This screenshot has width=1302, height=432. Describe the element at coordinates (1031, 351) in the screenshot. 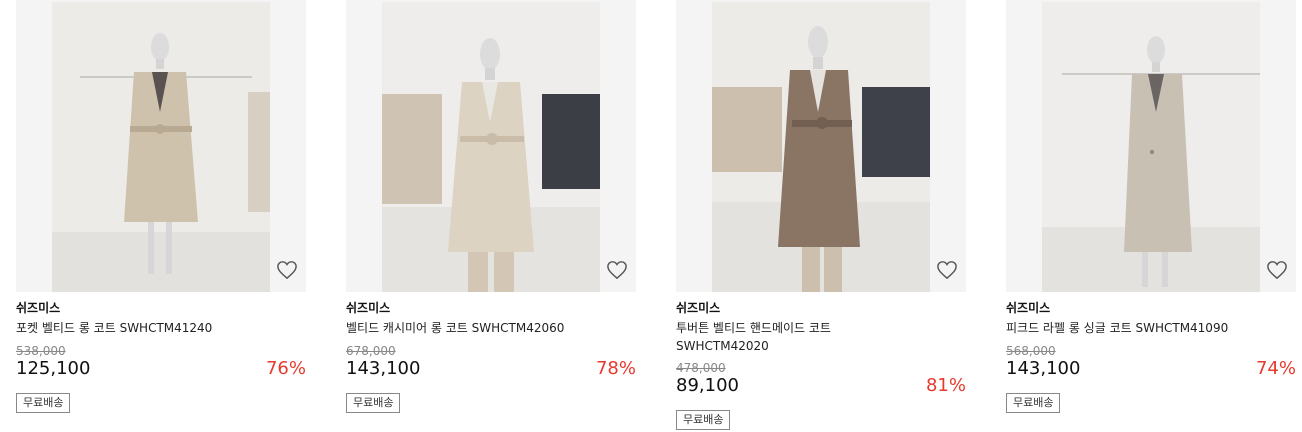

I see `original-price: 568,000` at that location.